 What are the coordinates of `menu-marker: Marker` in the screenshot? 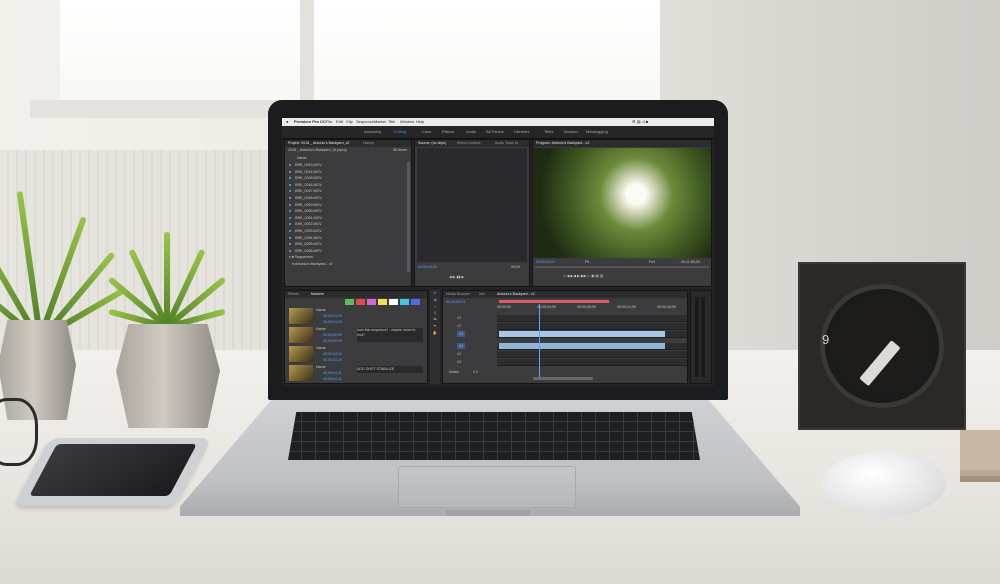 It's located at (380, 122).